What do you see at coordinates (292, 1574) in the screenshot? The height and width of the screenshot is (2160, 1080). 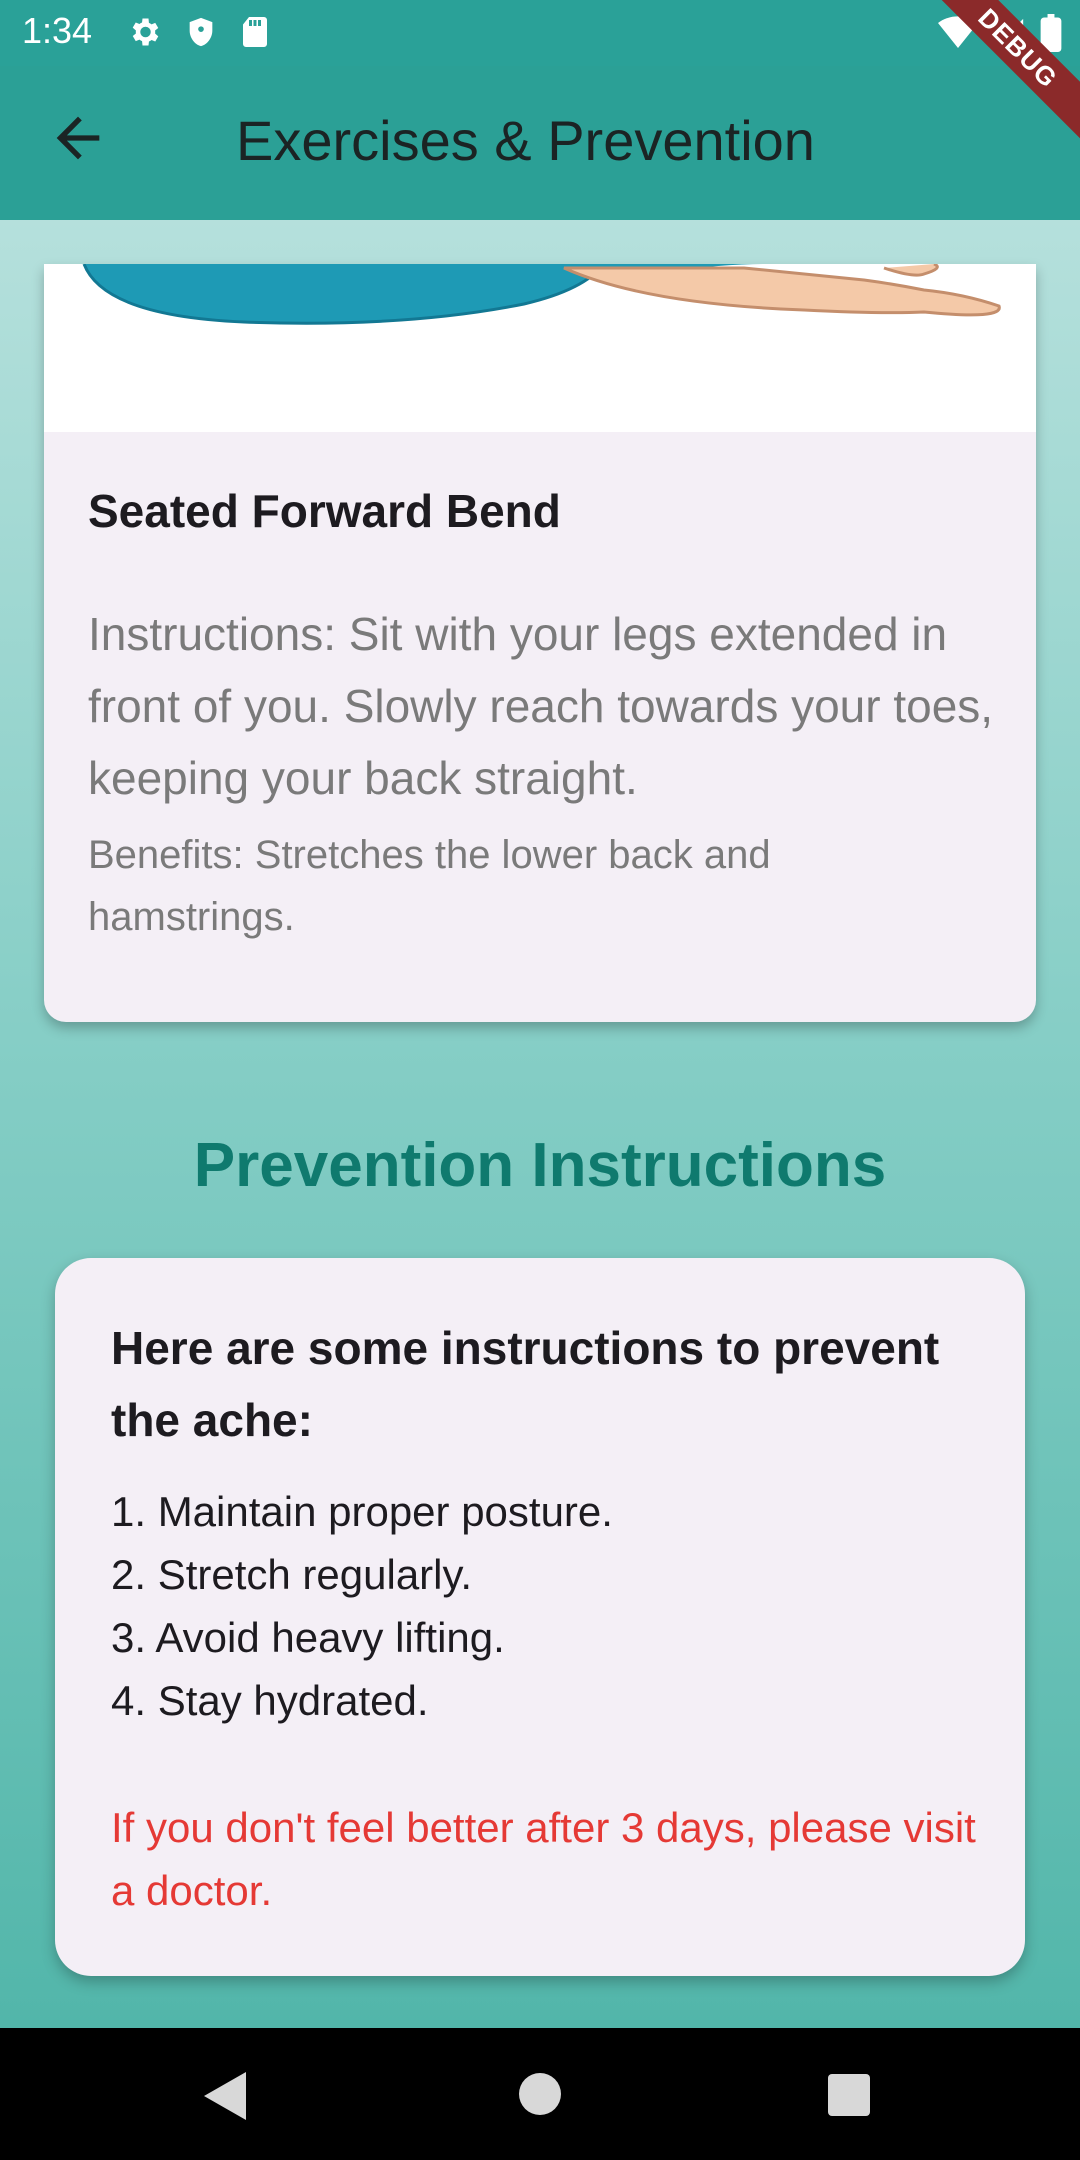 I see `prevention-list-item: 2. Stretch regularly.` at bounding box center [292, 1574].